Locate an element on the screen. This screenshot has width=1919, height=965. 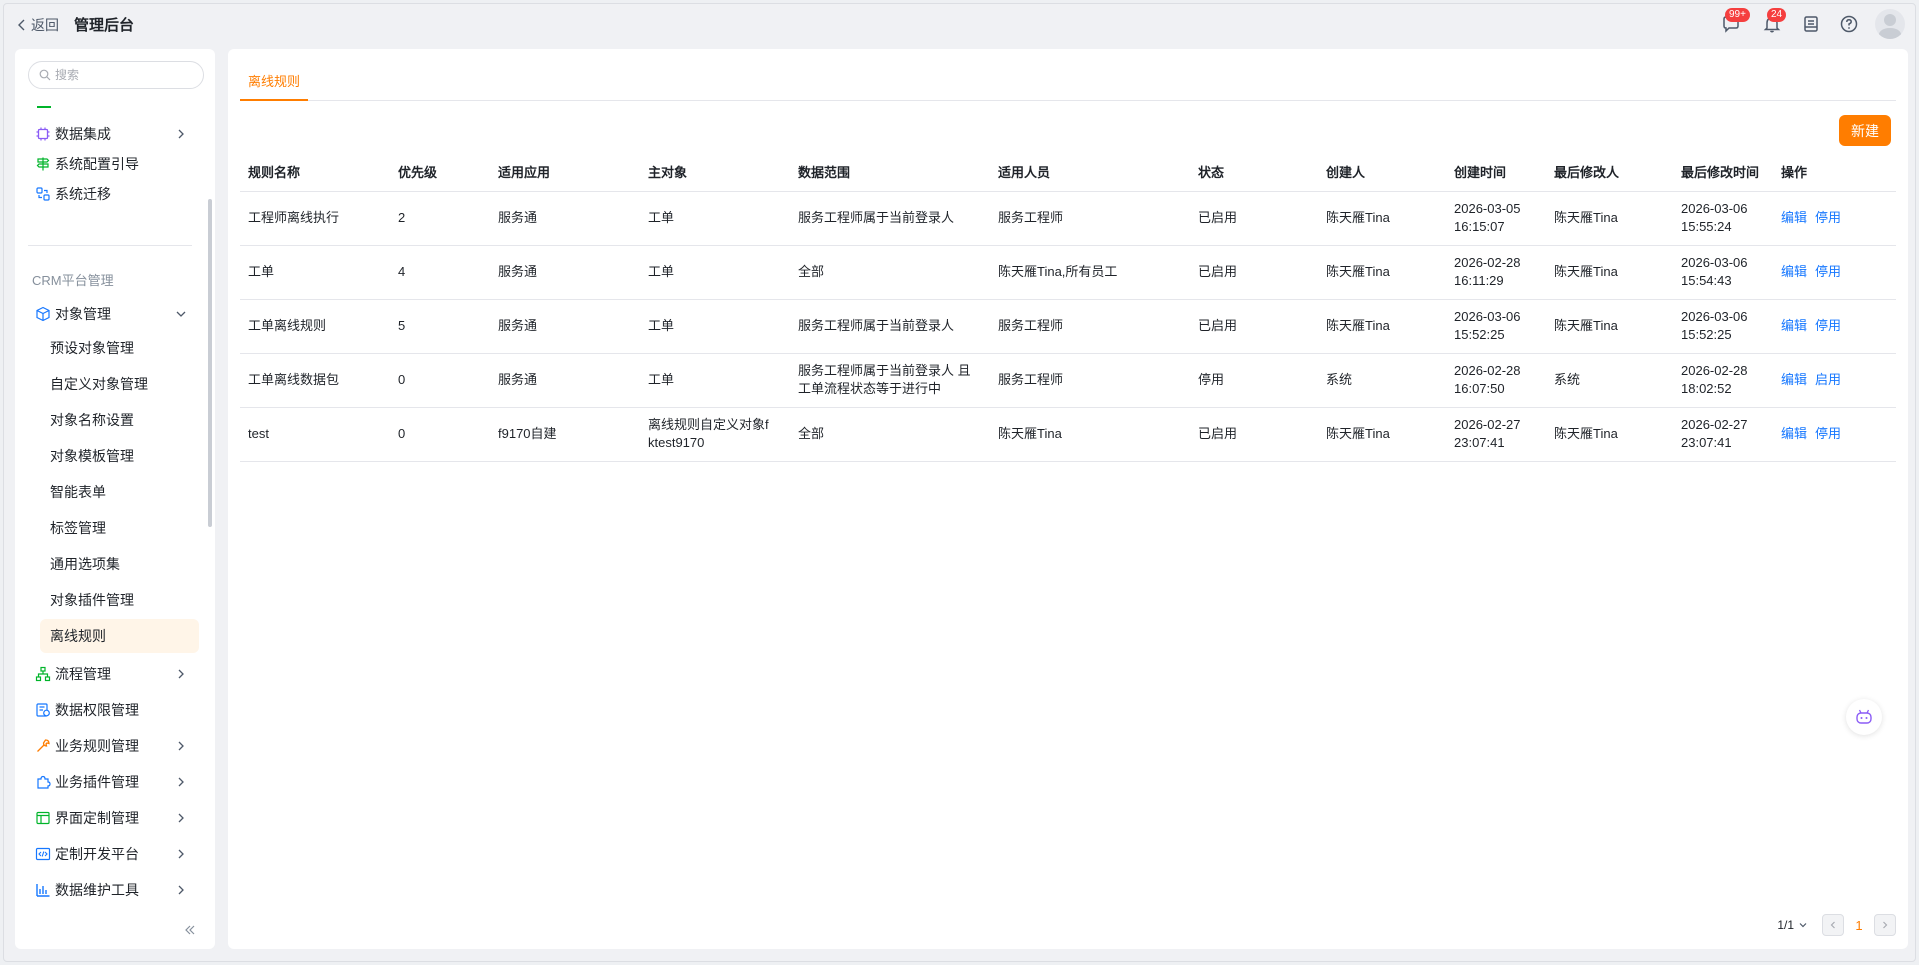
sidebar-subitem-object-plugins: 对象插件管理 is located at coordinates (119, 600).